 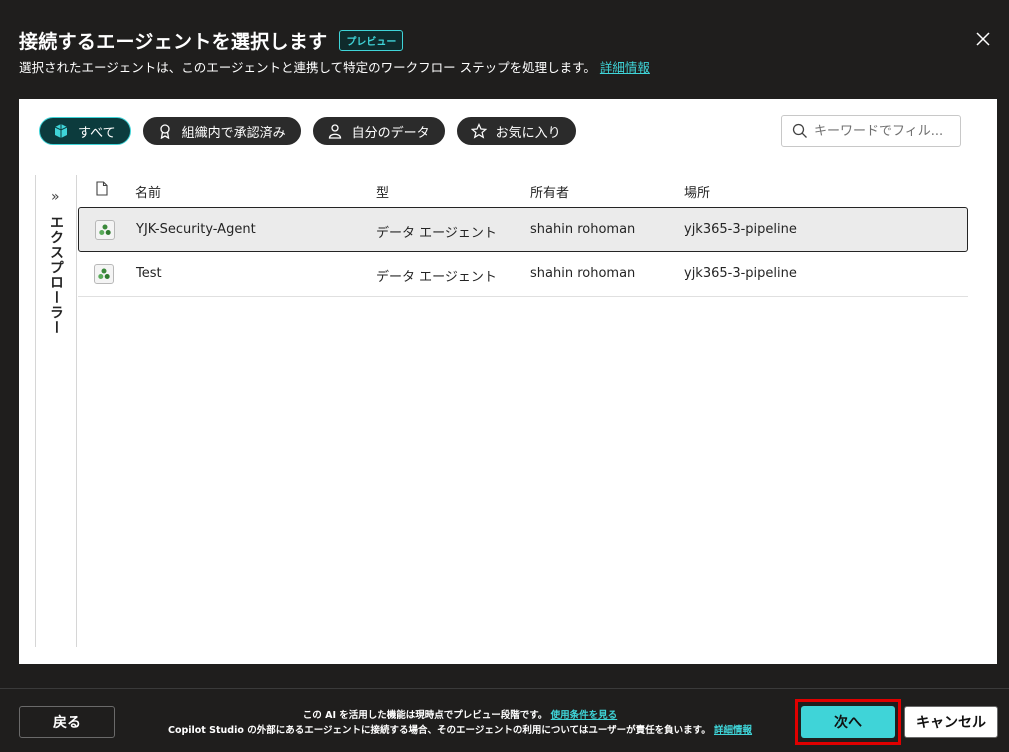 What do you see at coordinates (173, 42) in the screenshot?
I see `dialog-title: 接続するエージェントを選択します` at bounding box center [173, 42].